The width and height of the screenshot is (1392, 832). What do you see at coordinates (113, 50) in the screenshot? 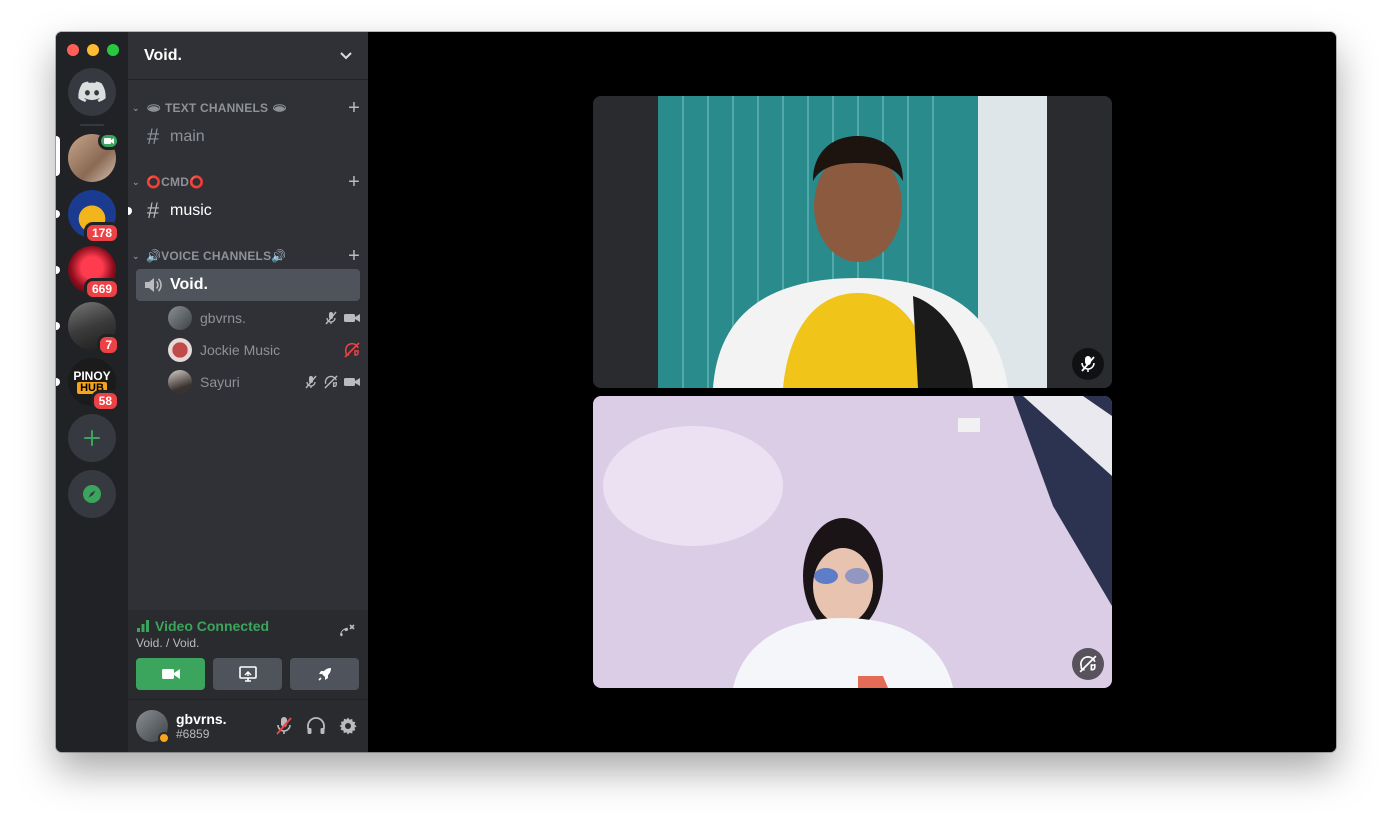
I see `zoom-window-button` at bounding box center [113, 50].